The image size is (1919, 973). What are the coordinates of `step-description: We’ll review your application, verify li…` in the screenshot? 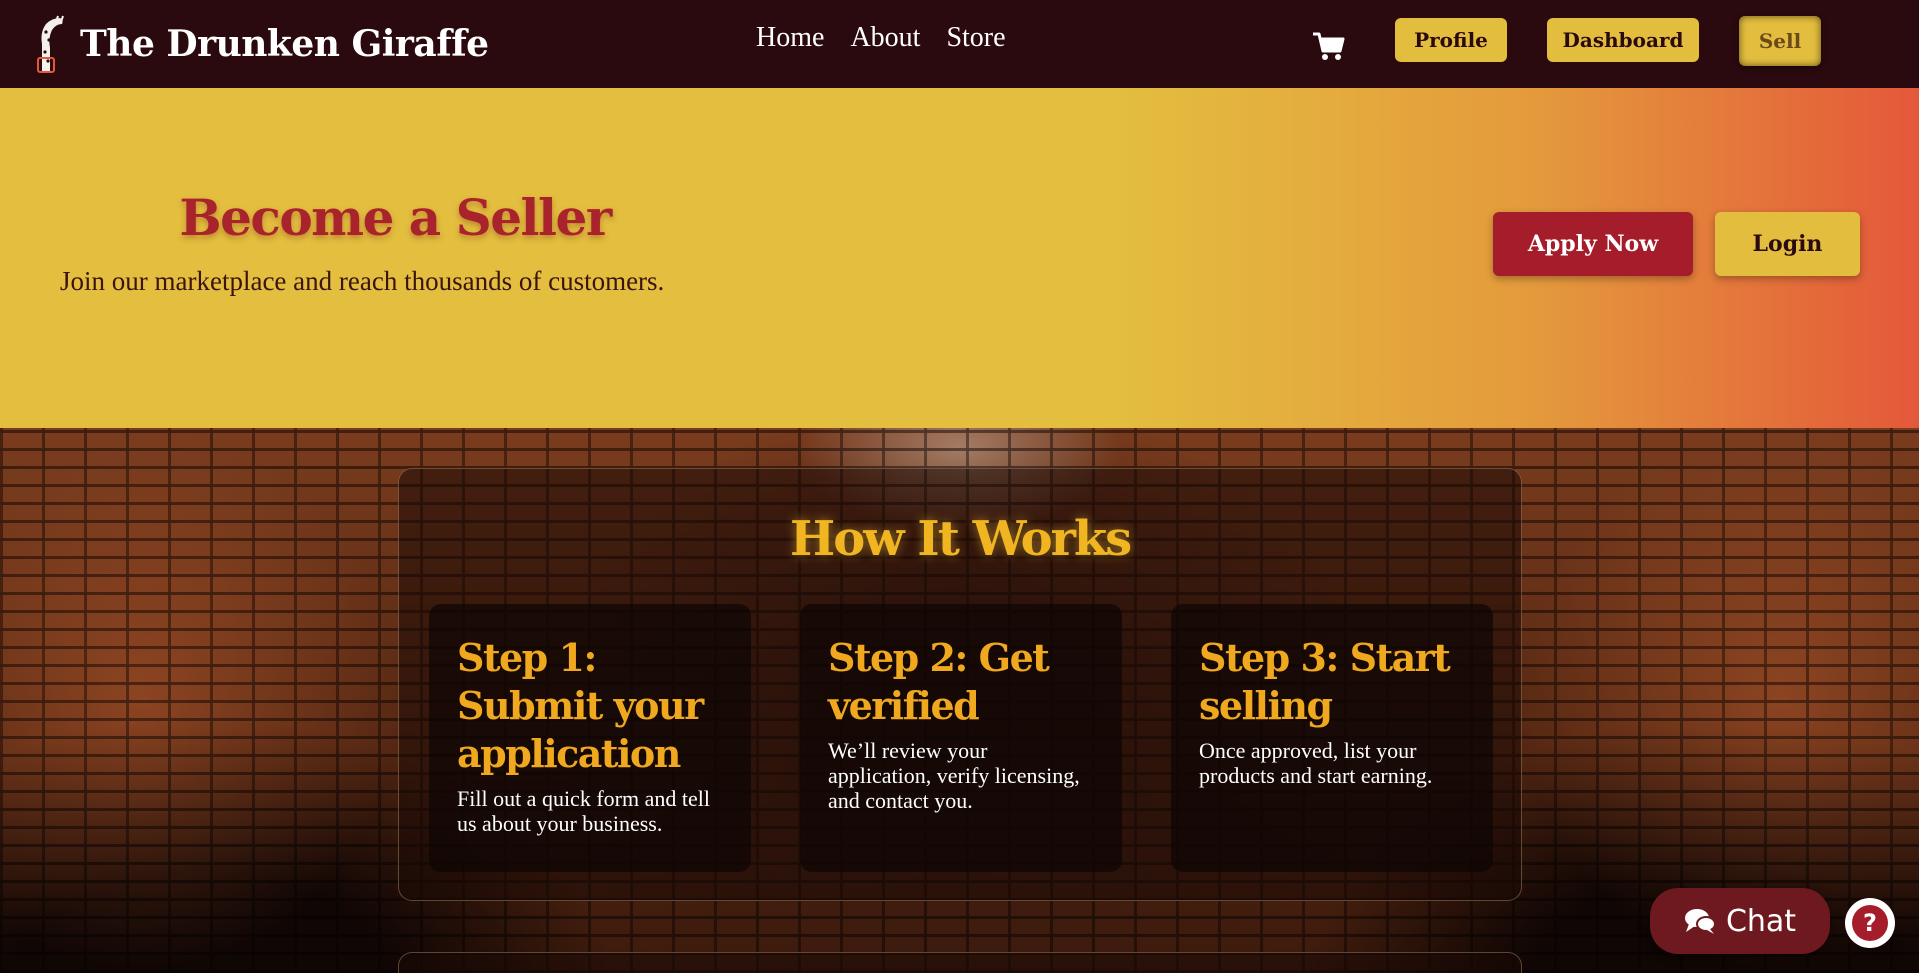 It's located at (954, 775).